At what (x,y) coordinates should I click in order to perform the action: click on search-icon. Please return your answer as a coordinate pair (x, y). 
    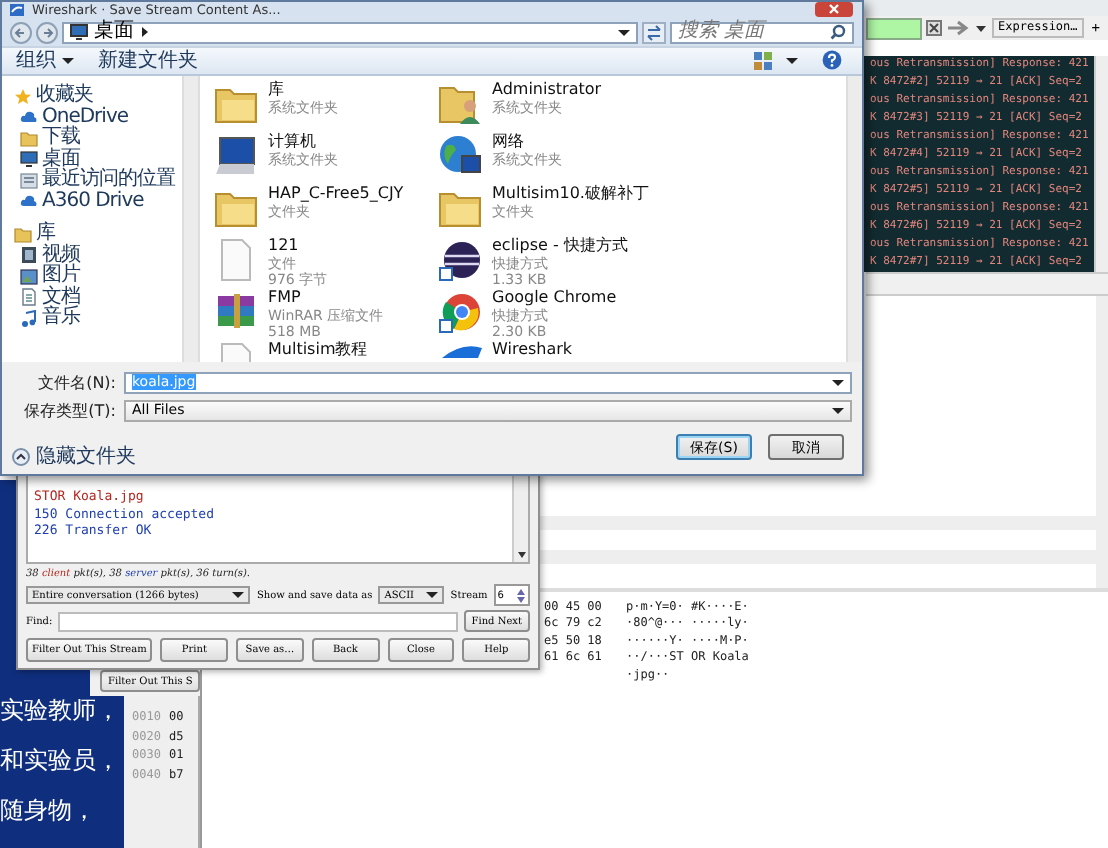
    Looking at the image, I should click on (838, 32).